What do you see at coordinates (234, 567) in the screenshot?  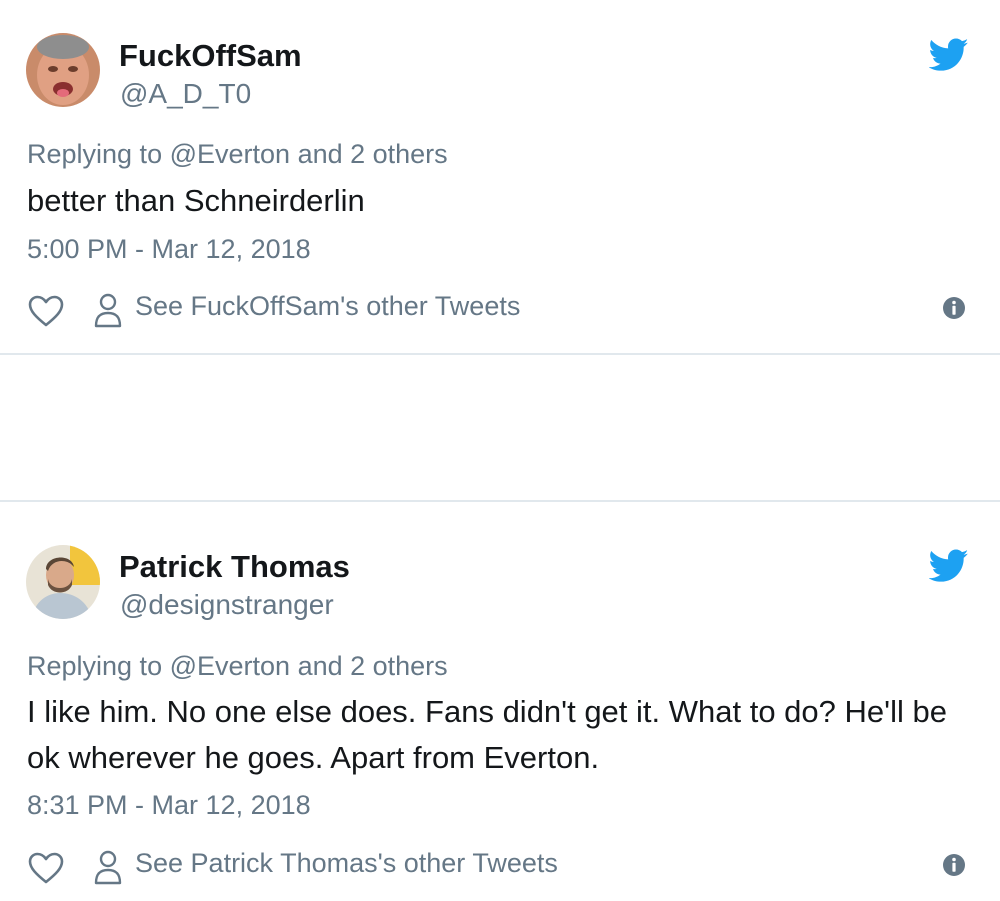 I see `display-name: Patrick Thomas` at bounding box center [234, 567].